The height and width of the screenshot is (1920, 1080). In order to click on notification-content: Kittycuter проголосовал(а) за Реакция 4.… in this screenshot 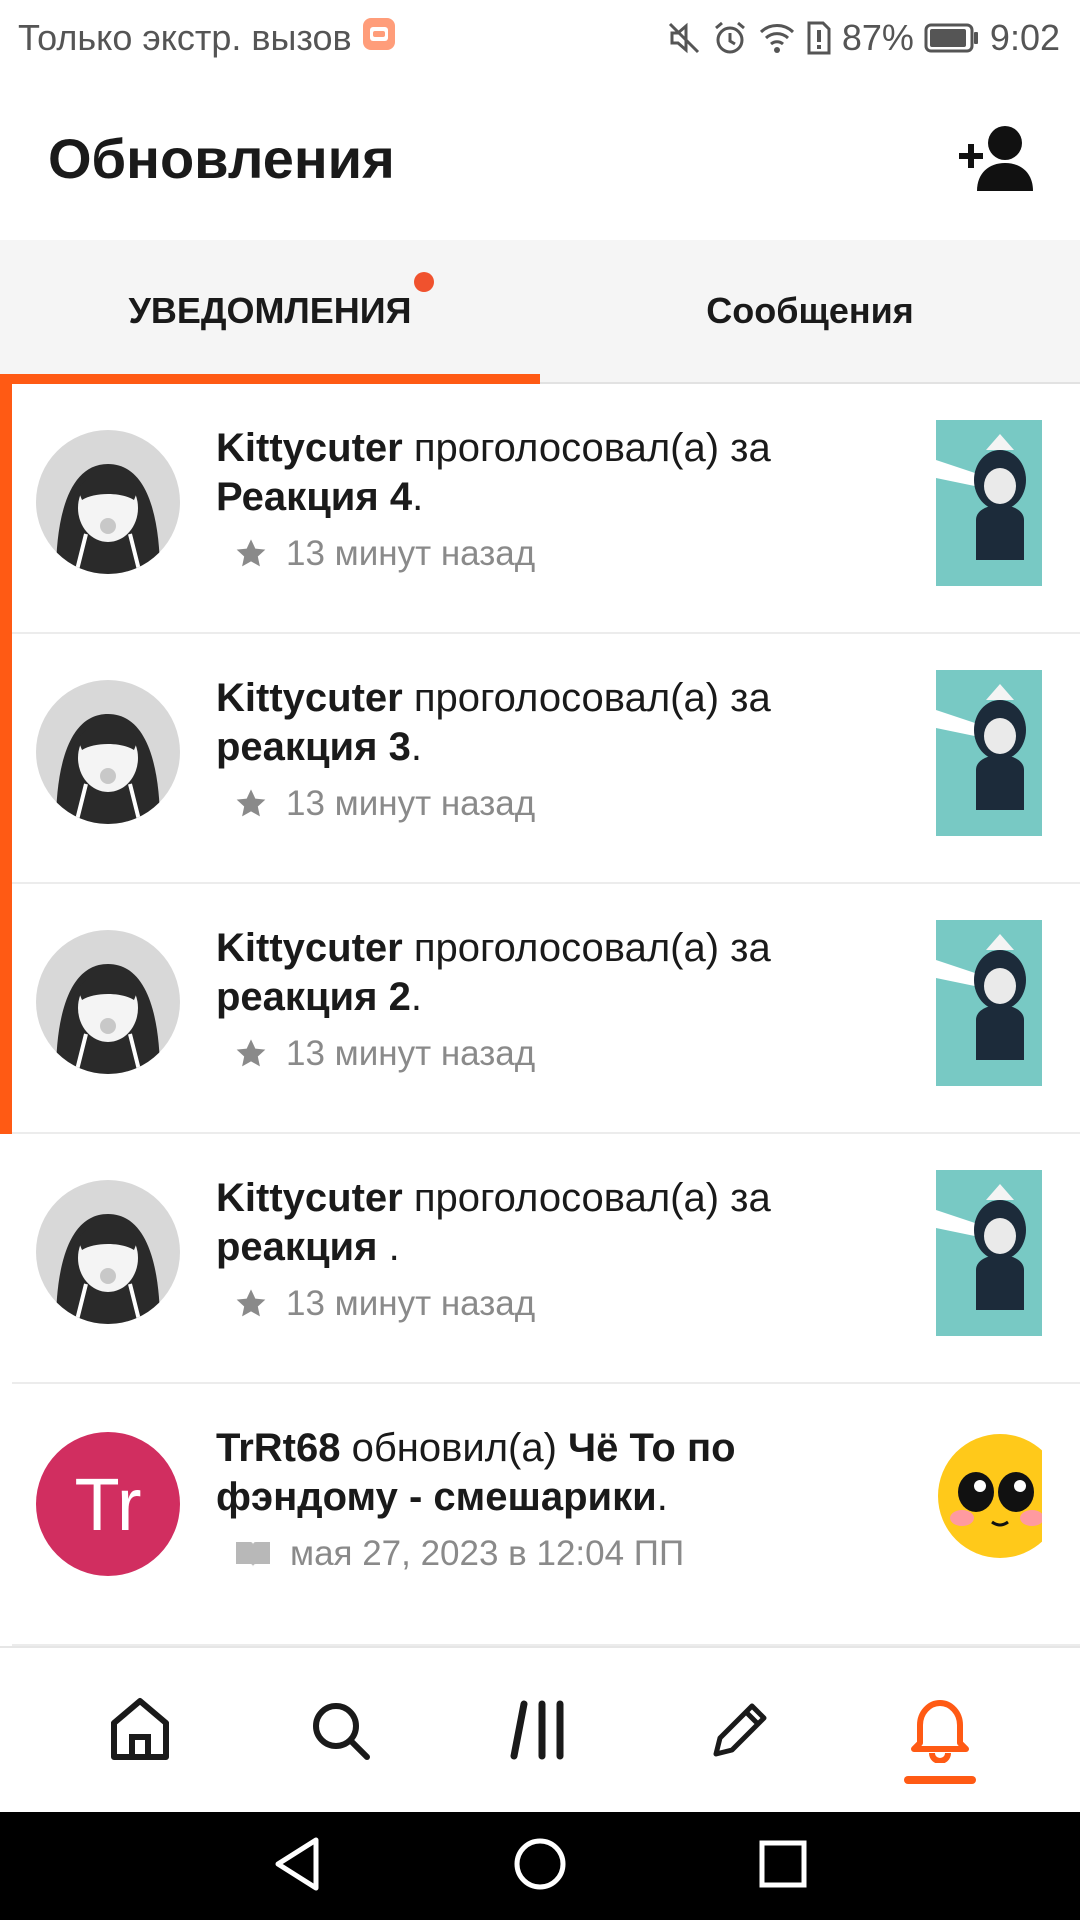, I will do `click(526, 499)`.